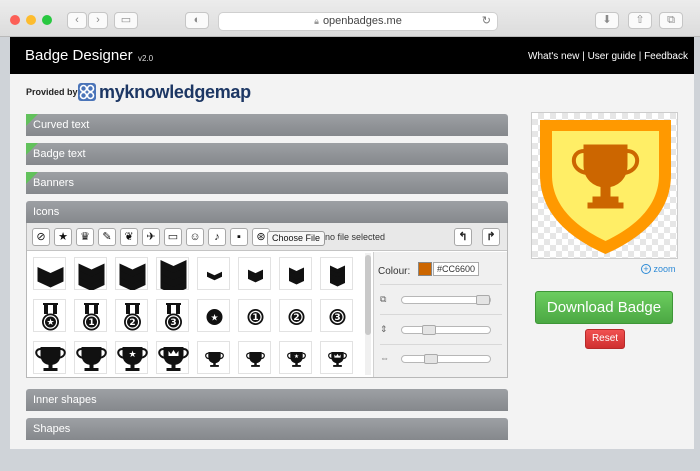  I want to click on section-curved-text: Curved text, so click(267, 125).